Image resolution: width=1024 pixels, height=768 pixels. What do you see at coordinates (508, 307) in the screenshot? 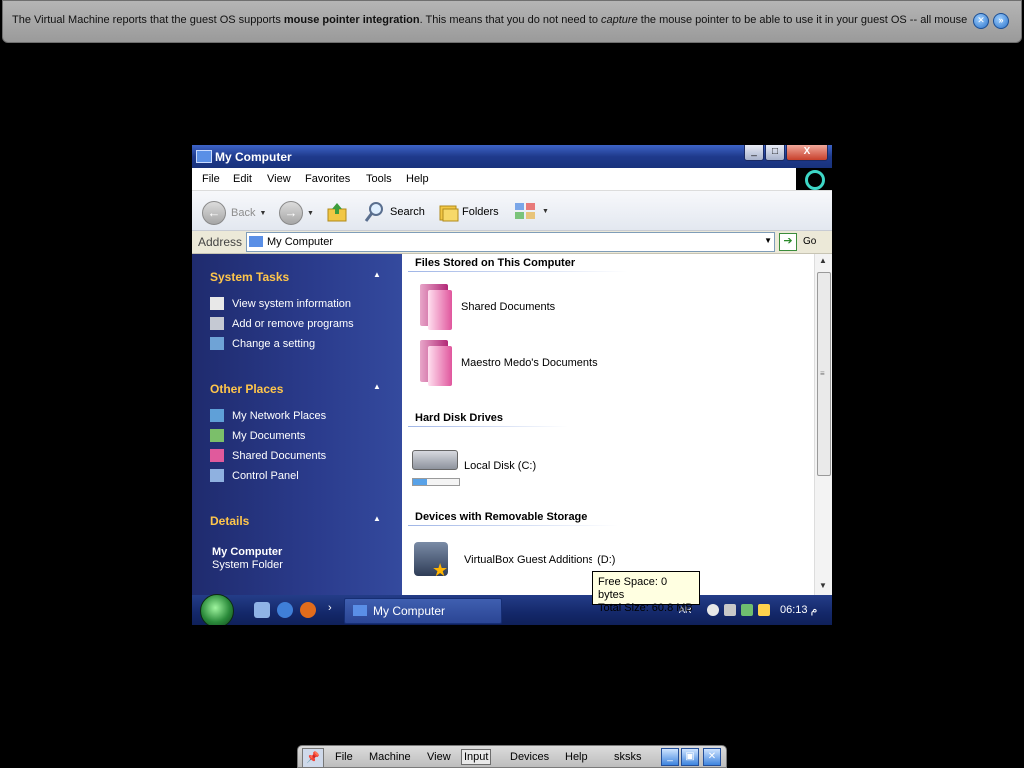
I see `item-label: Shared Documents` at bounding box center [508, 307].